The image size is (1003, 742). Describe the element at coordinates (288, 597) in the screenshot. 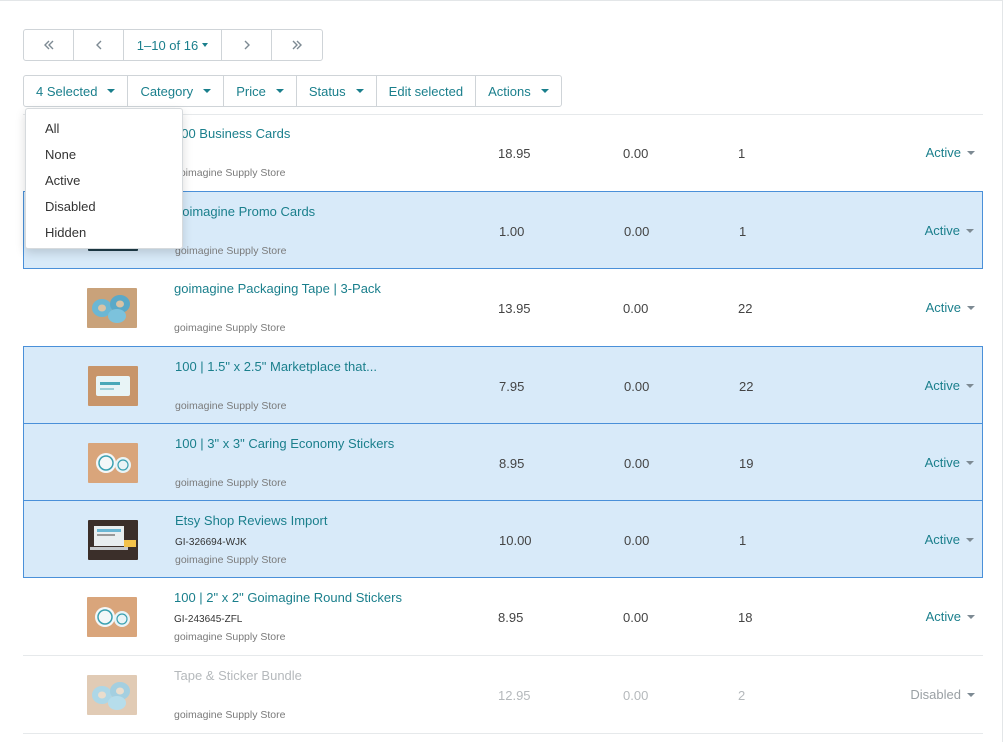

I see `product-name-link: 100 | 2" x 2" Goimagine Round Stickers` at that location.